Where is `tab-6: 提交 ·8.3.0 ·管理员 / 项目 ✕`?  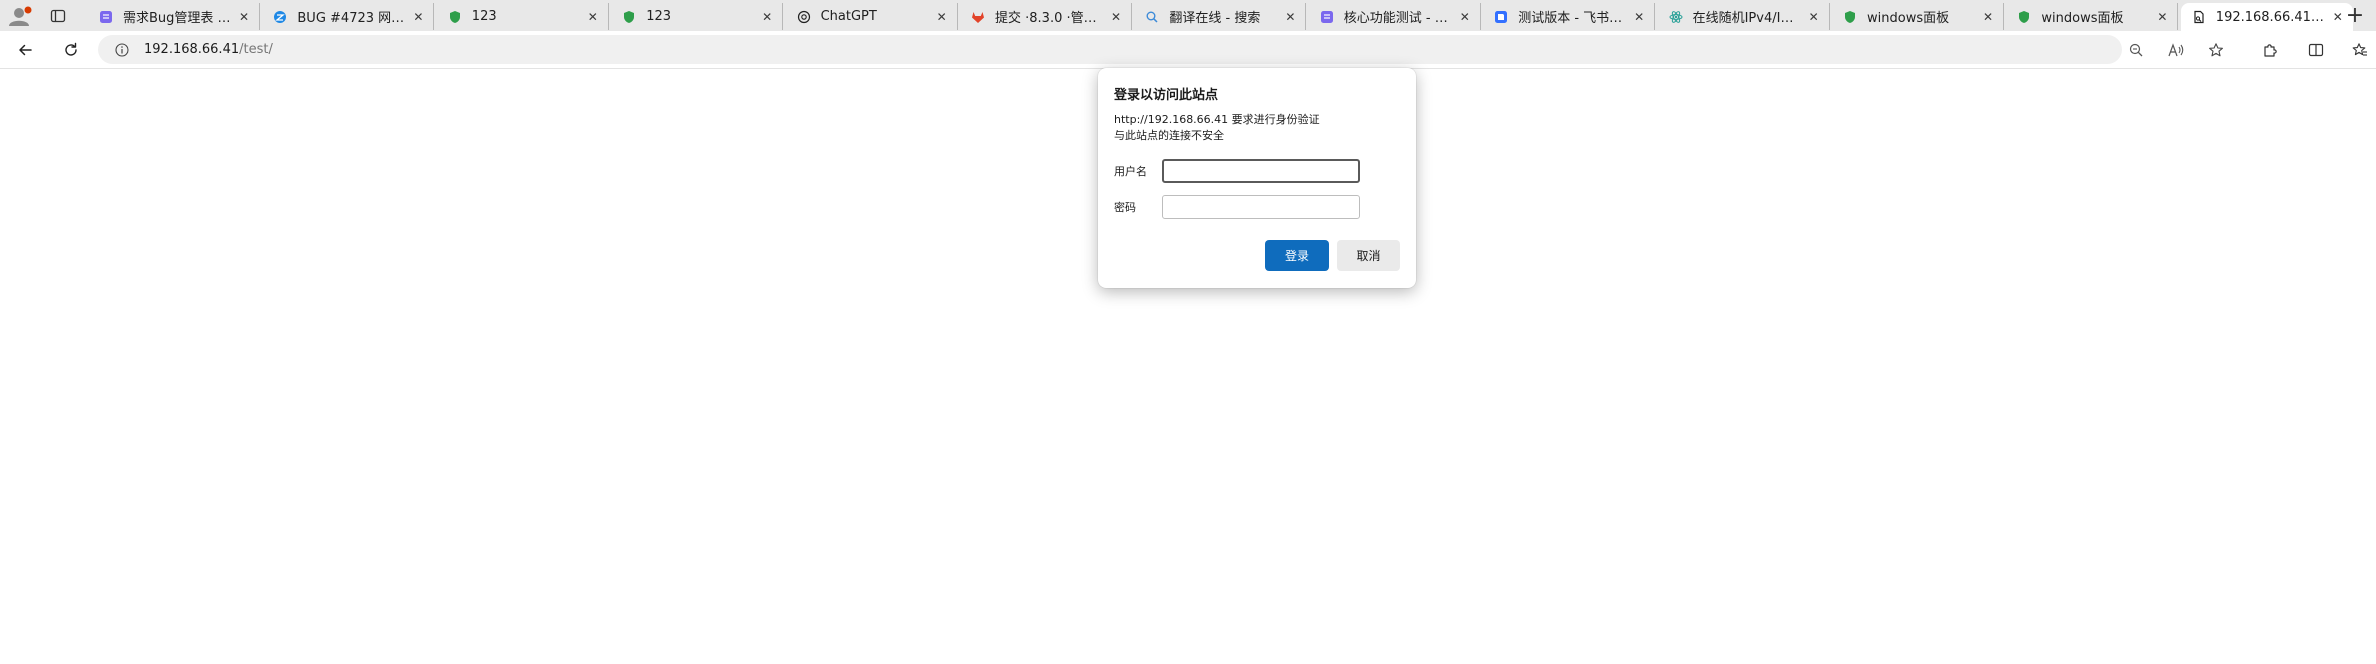
tab-6: 提交 ·8.3.0 ·管理员 / 项目 ✕ is located at coordinates (1046, 16).